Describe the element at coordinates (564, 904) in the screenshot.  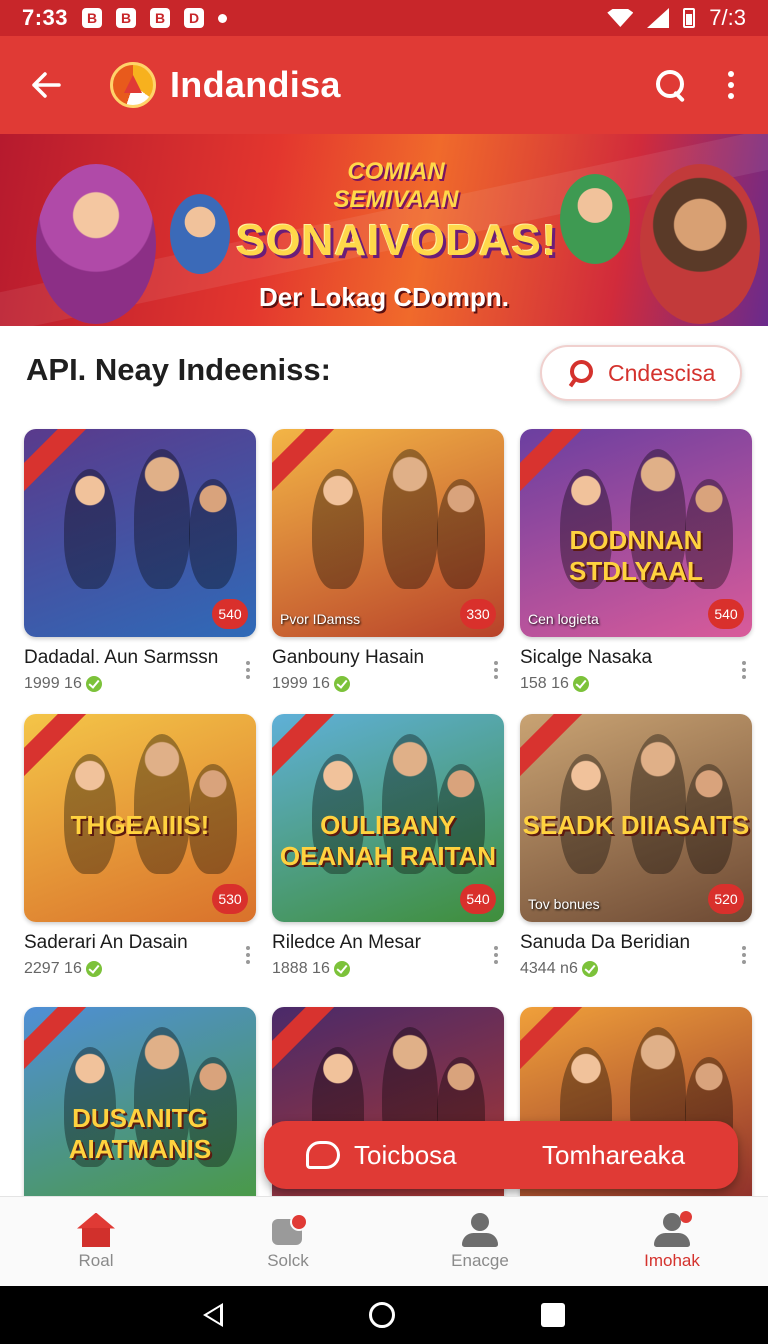
I see `thumbnail-caption: Tov bonues` at that location.